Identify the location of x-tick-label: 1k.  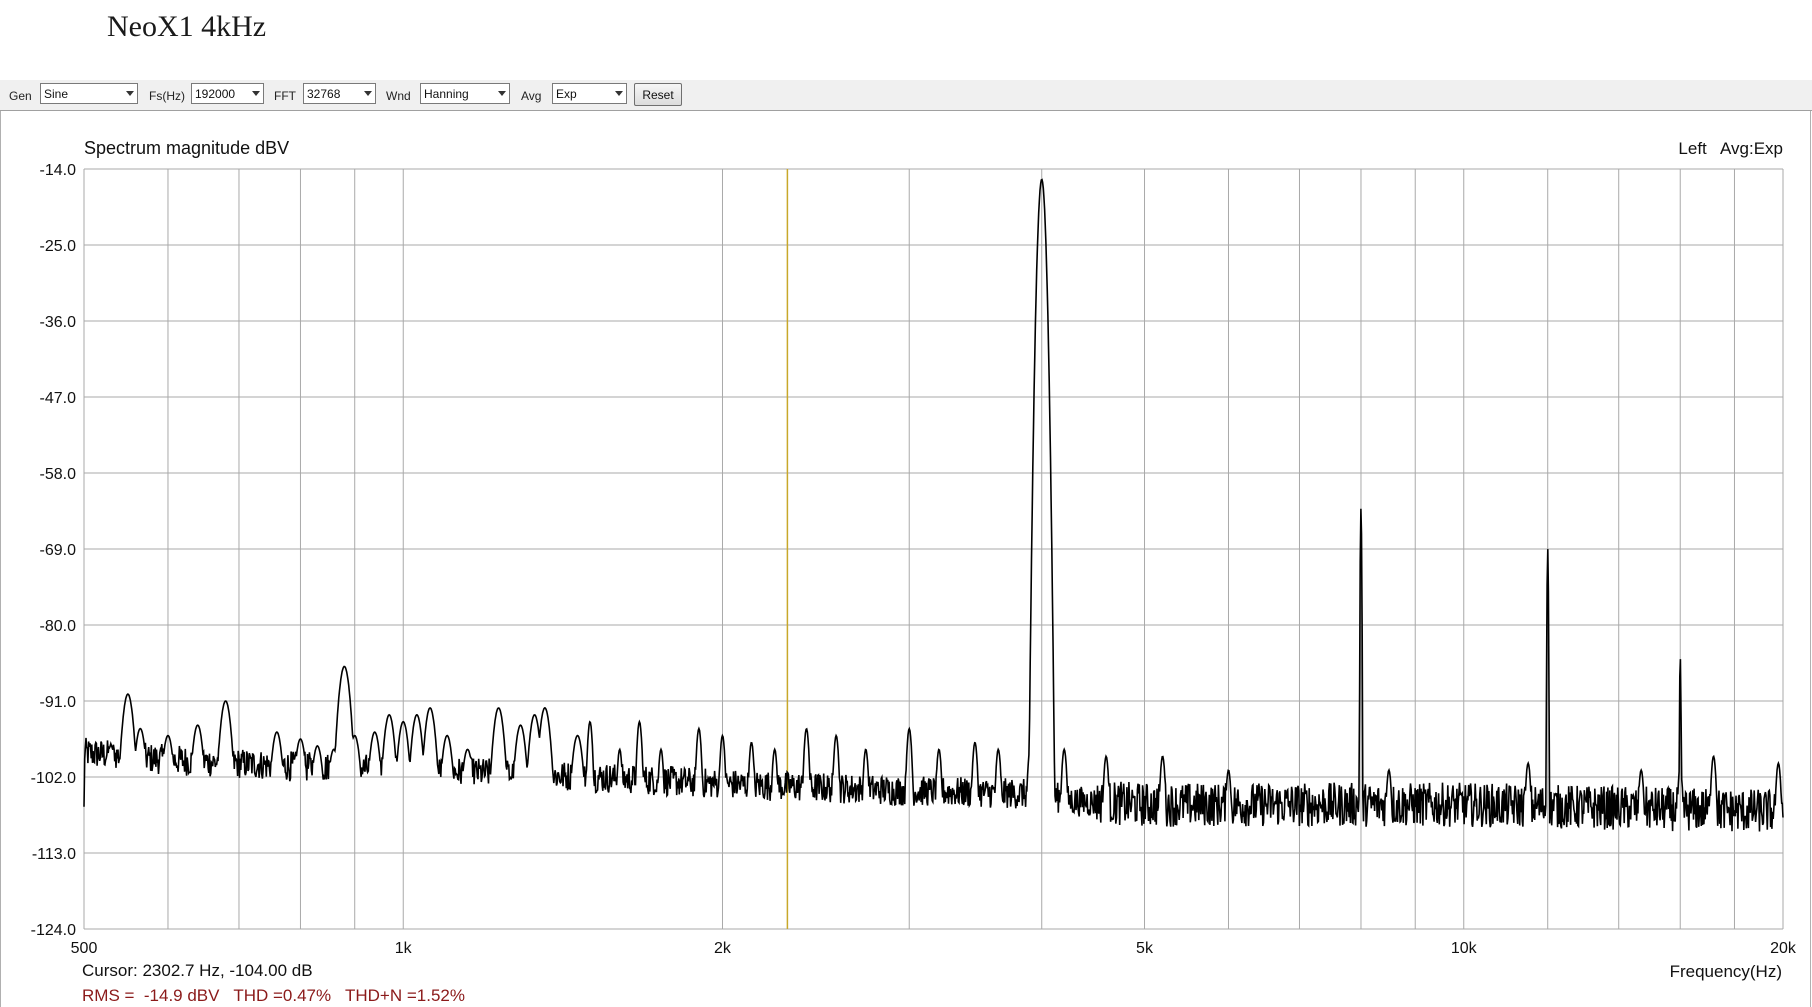
(404, 948).